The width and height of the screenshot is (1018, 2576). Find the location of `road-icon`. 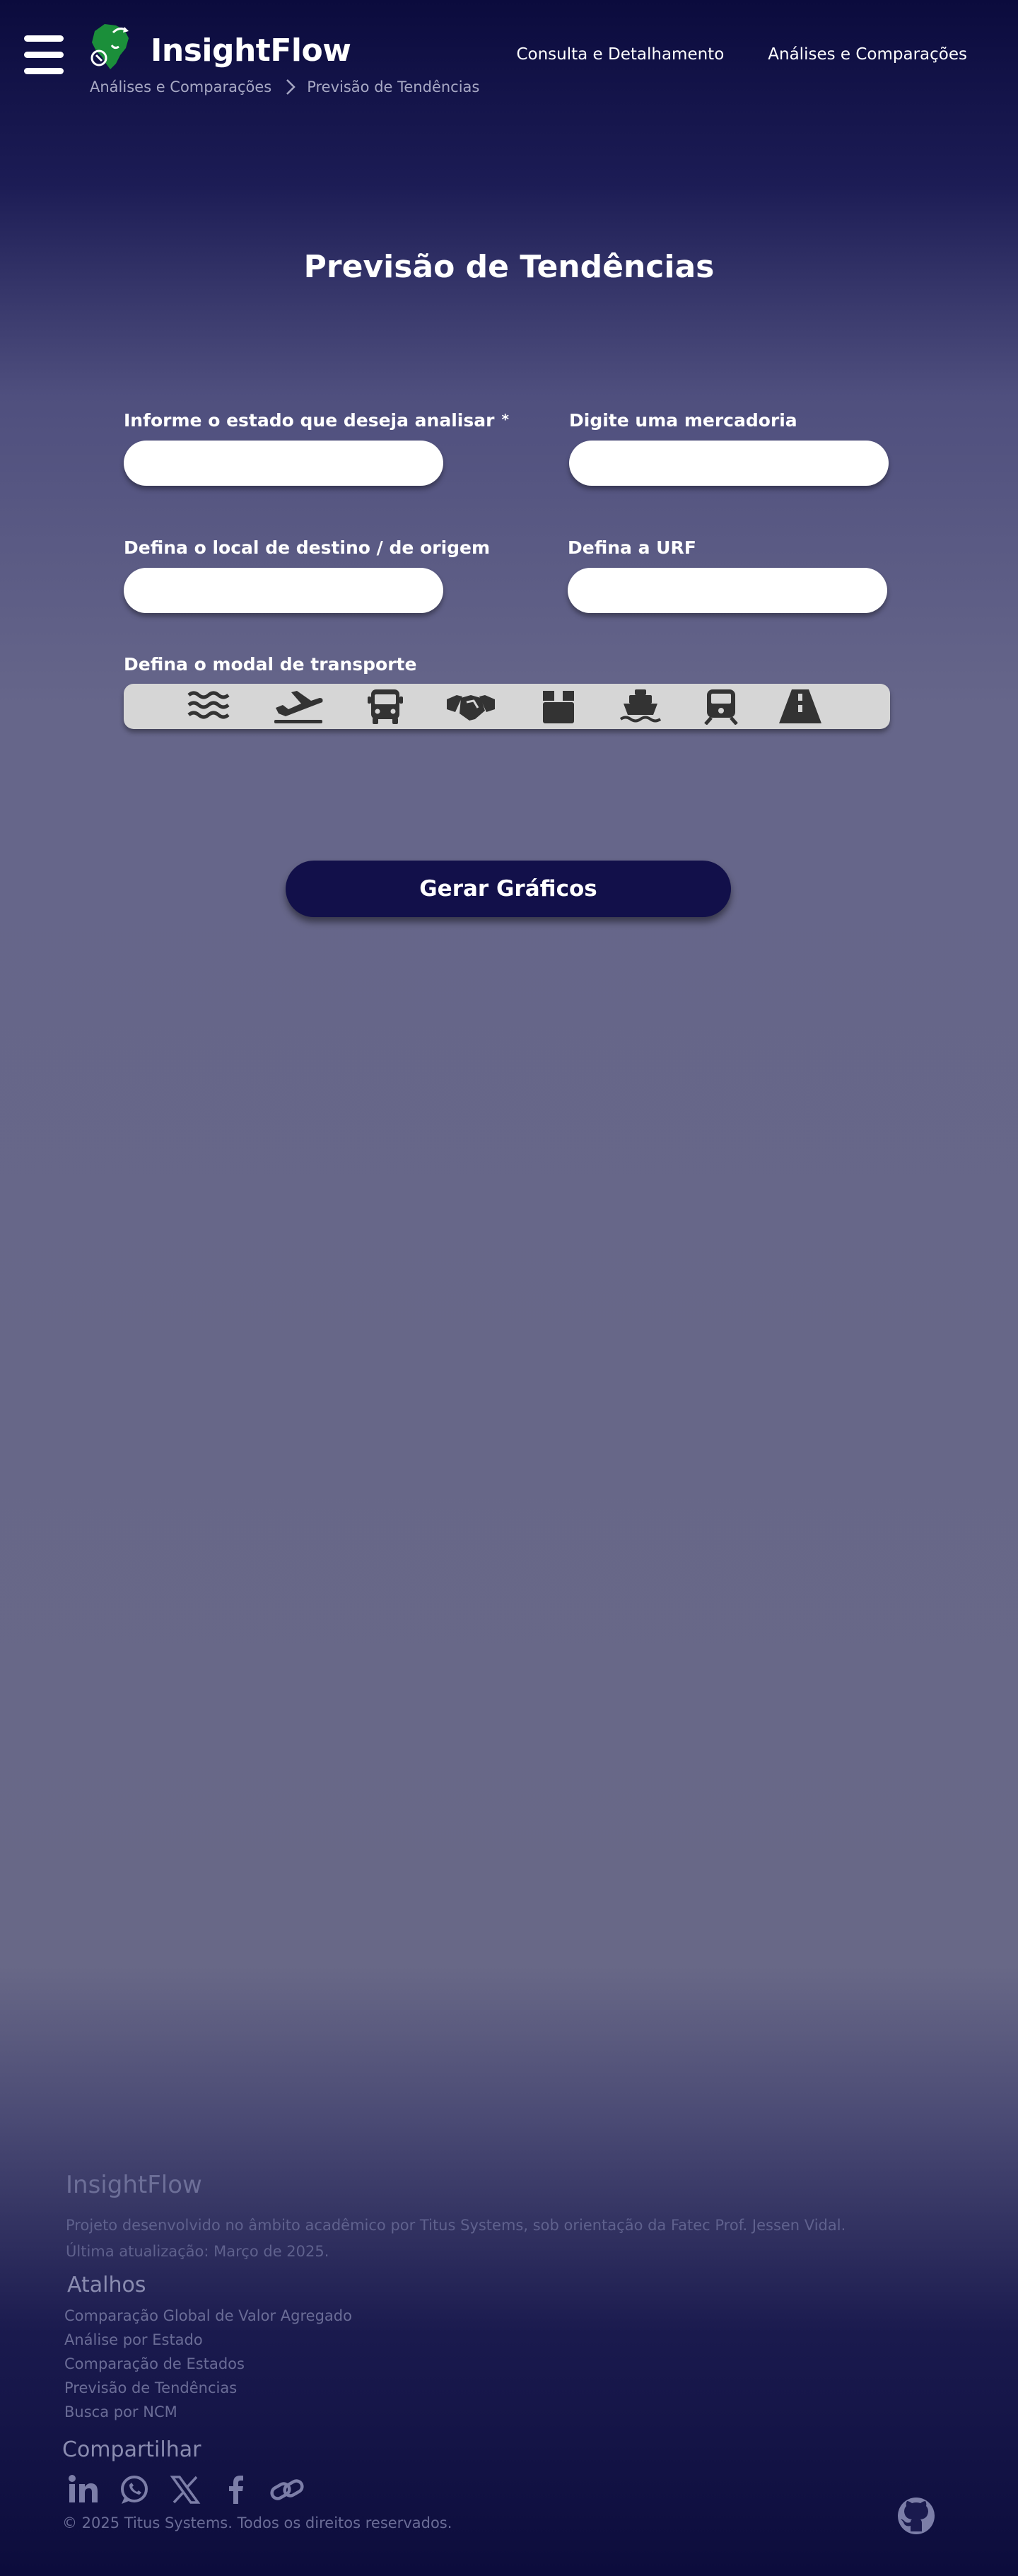

road-icon is located at coordinates (800, 706).